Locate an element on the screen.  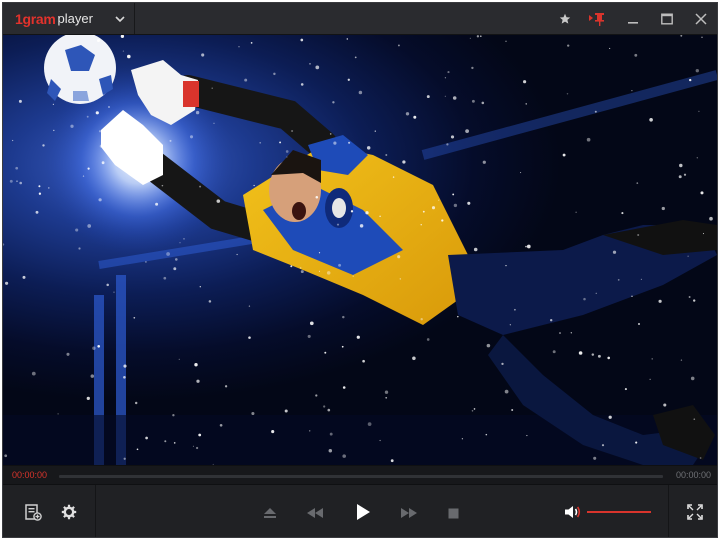
close-button is located at coordinates (701, 19).